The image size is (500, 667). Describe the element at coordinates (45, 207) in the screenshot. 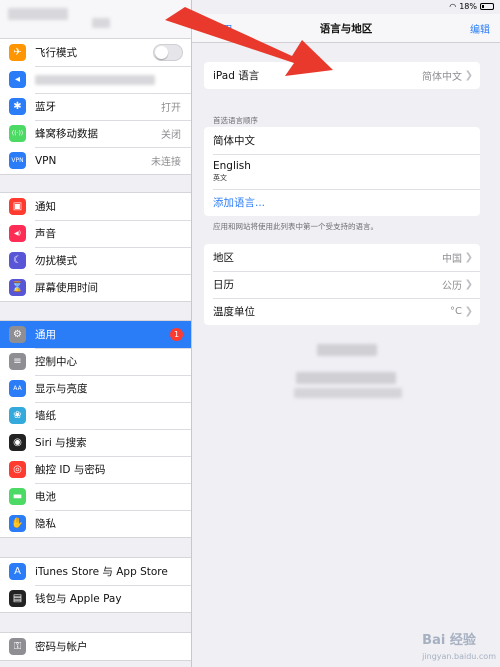

I see `sidebar-item-label: 通知` at that location.